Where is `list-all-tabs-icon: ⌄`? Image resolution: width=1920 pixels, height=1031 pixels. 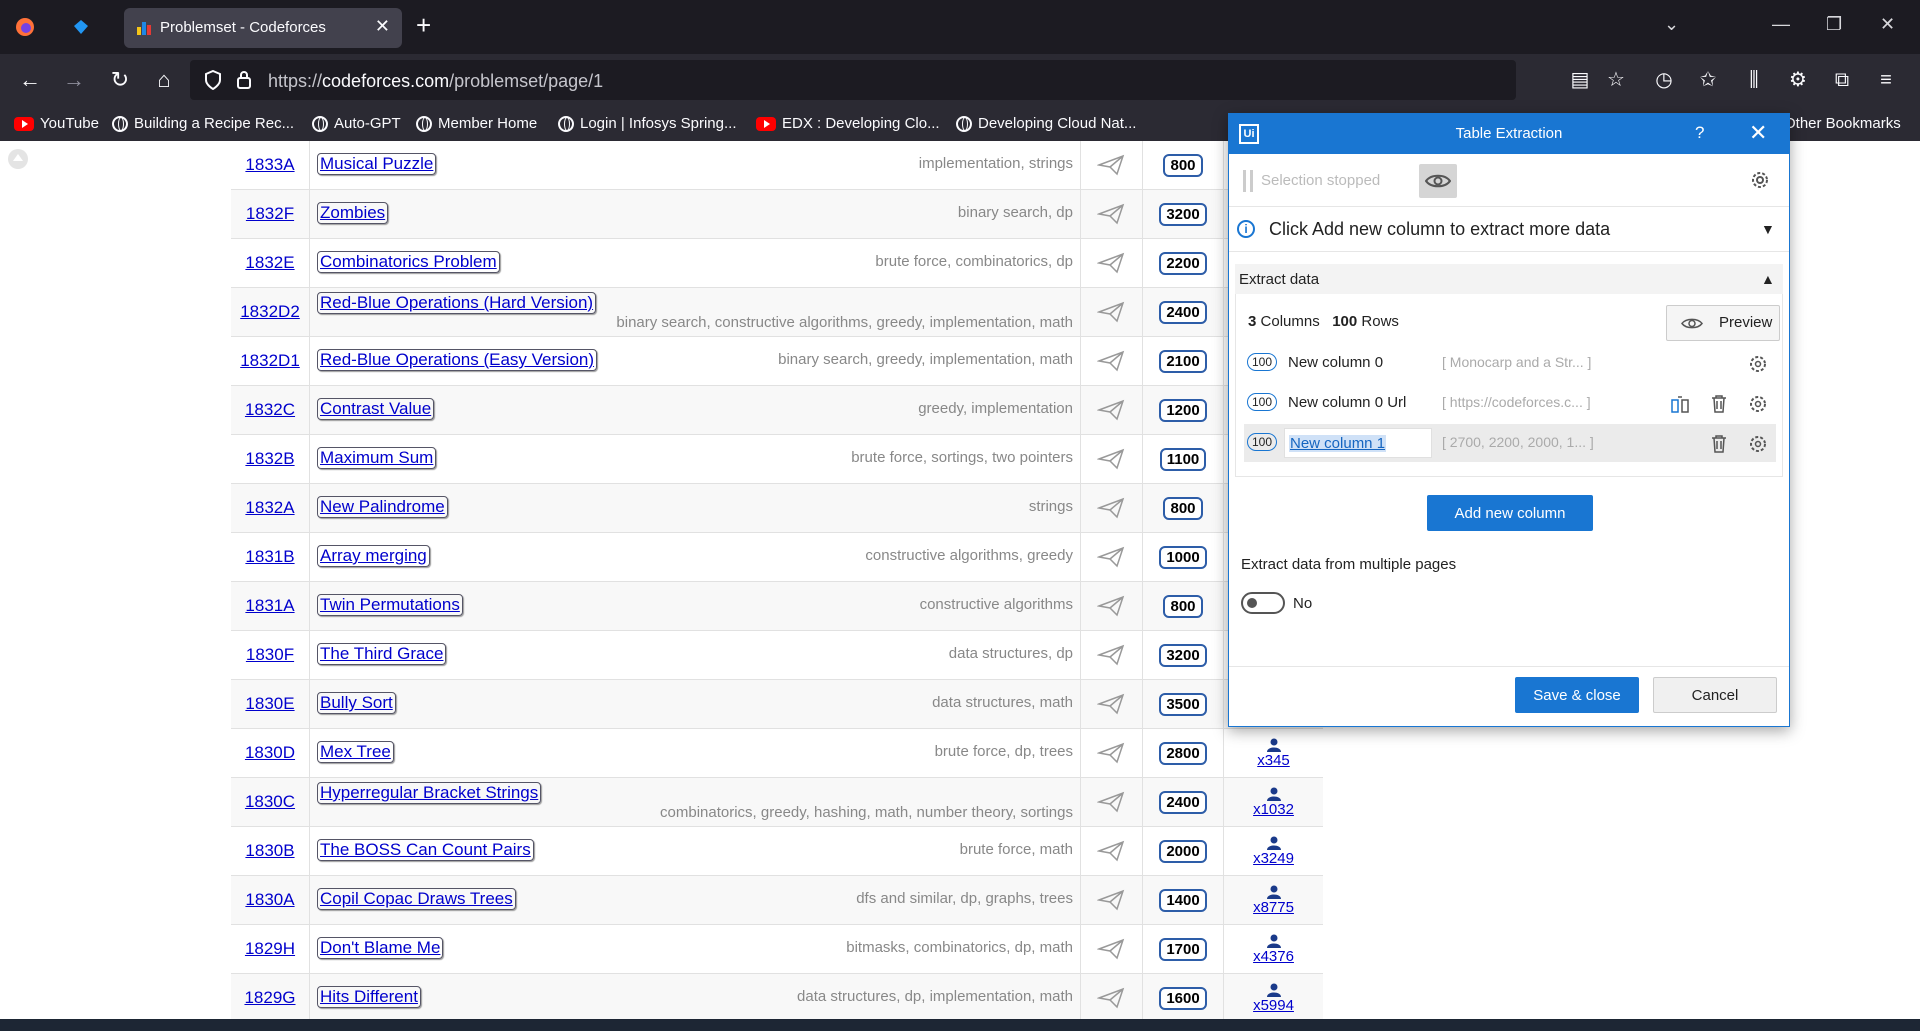
list-all-tabs-icon: ⌄ is located at coordinates (1671, 24).